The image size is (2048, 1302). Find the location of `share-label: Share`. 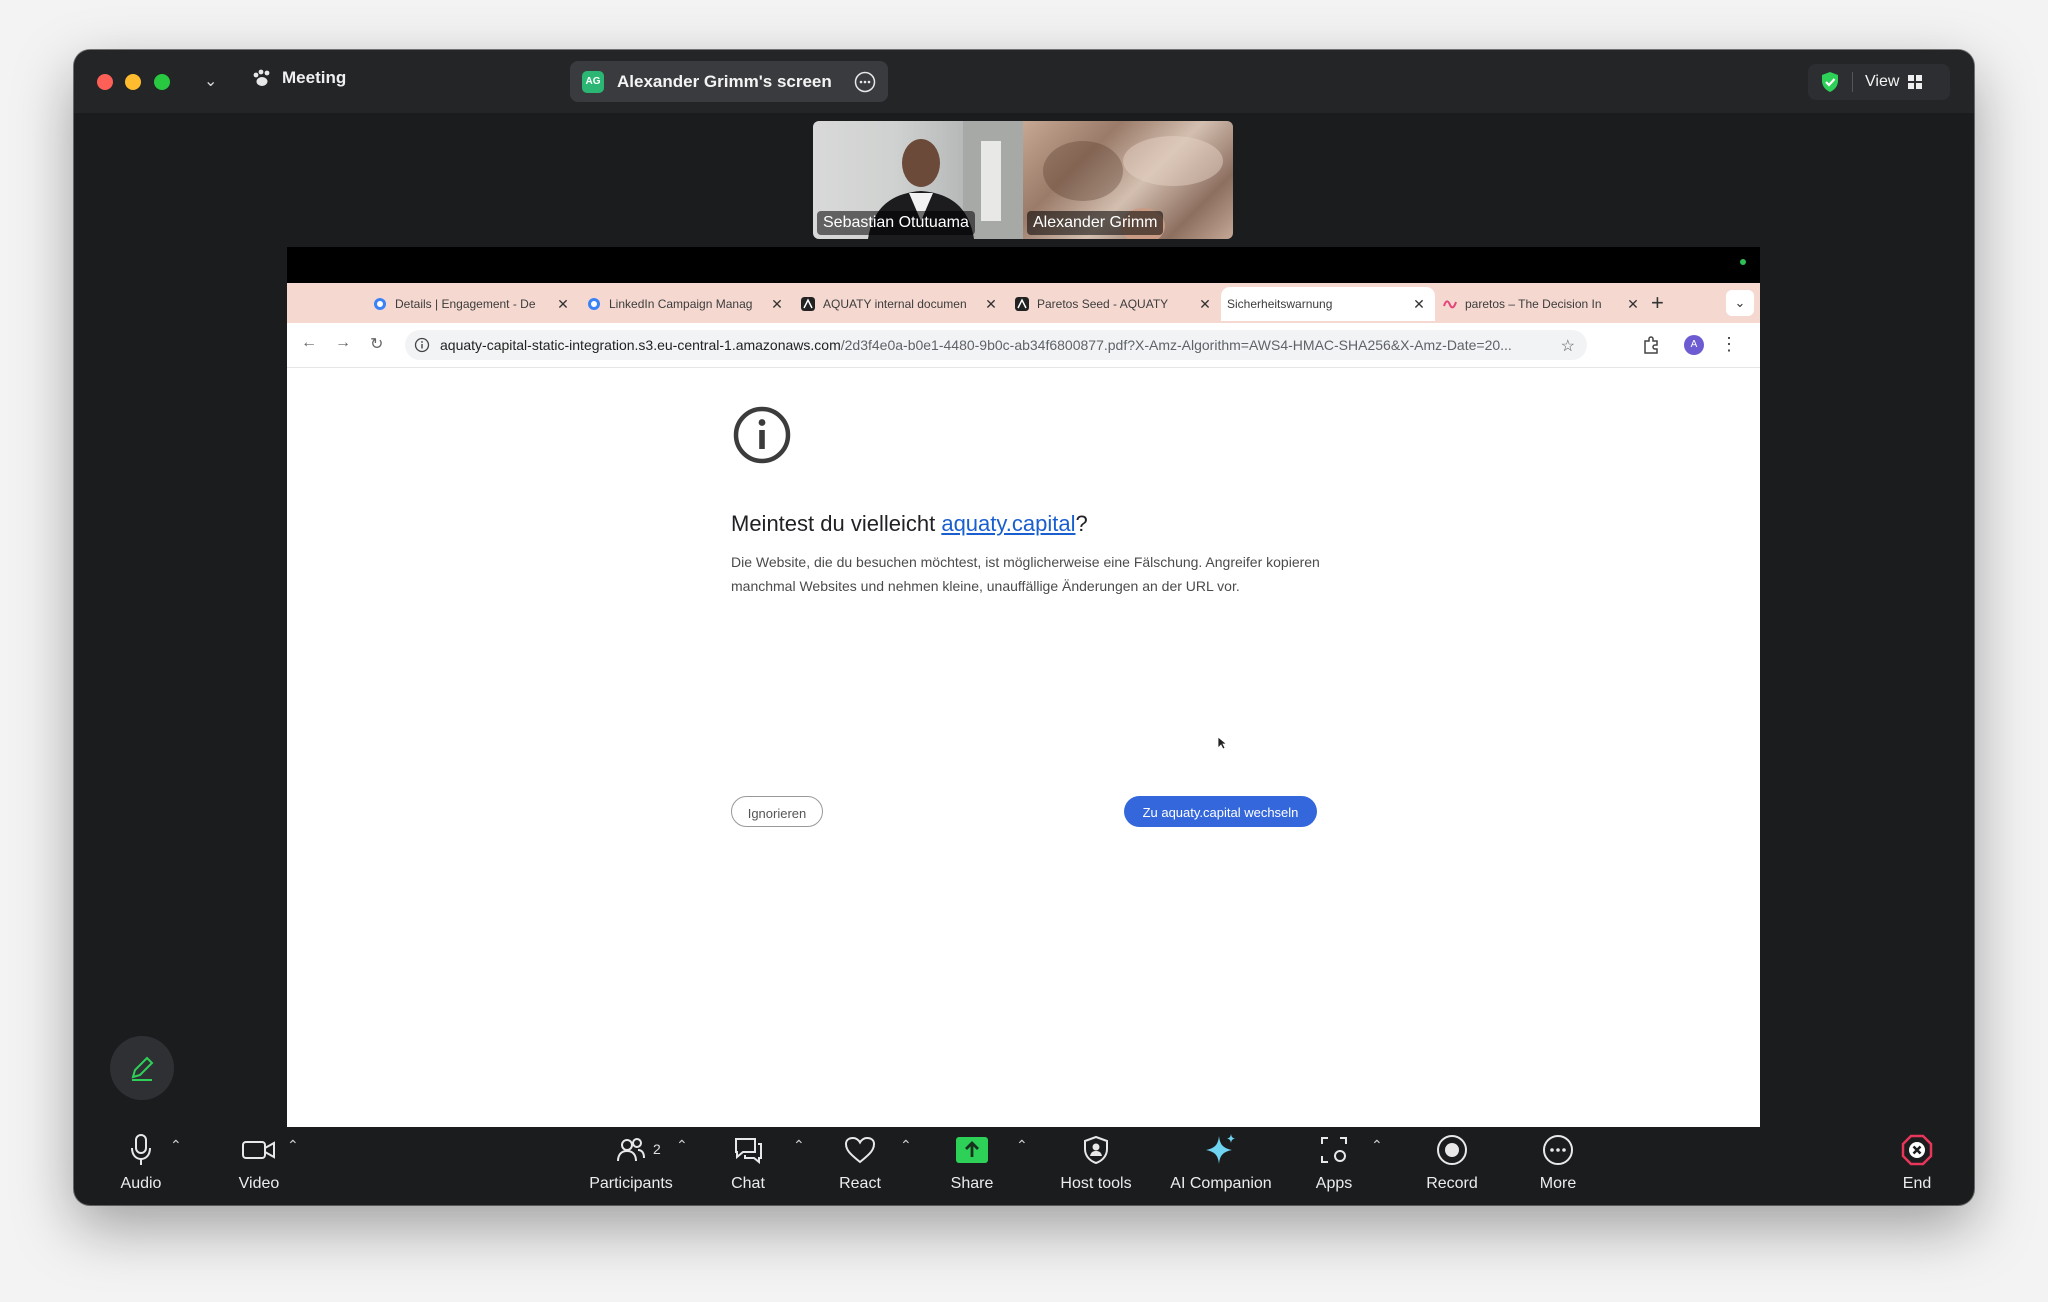

share-label: Share is located at coordinates (972, 1183).